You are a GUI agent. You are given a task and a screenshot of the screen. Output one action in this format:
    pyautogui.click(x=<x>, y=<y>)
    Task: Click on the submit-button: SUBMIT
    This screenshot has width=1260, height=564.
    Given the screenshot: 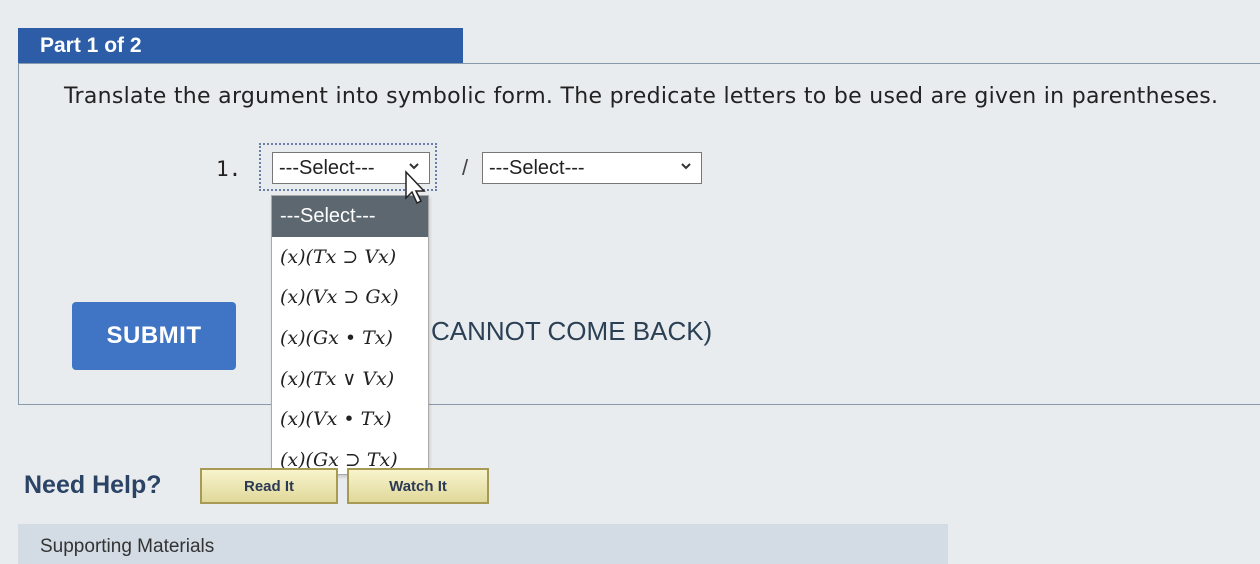 What is the action you would take?
    pyautogui.click(x=154, y=336)
    